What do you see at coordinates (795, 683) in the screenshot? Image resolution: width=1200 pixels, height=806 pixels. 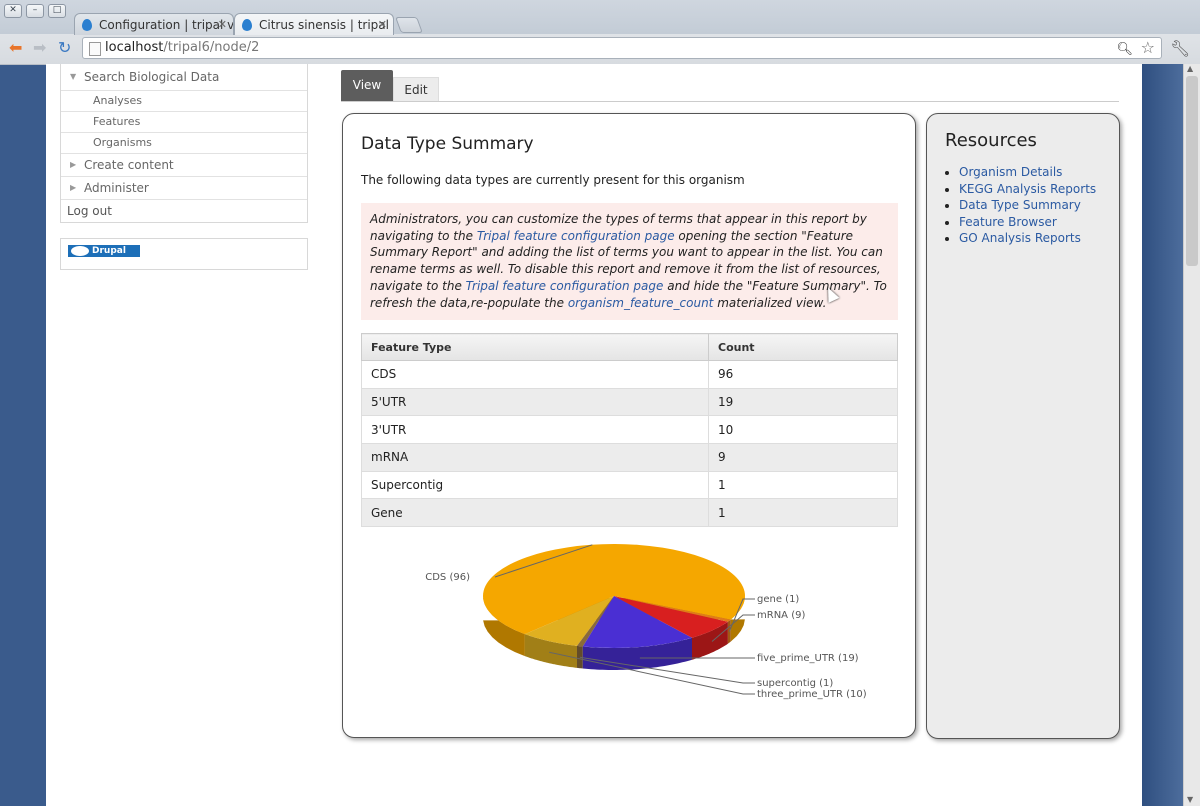 I see `pie-slice-label: supercontig (1)` at bounding box center [795, 683].